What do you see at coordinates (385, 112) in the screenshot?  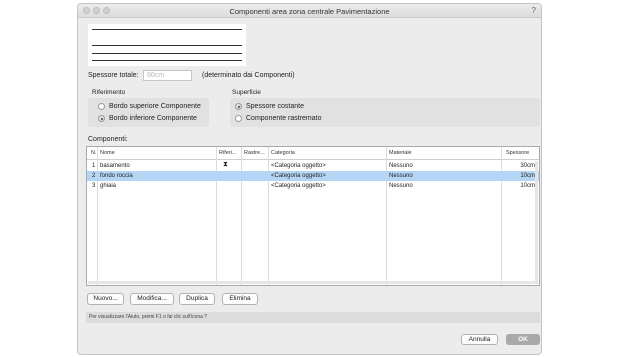 I see `surface-group: Spessore costante Componente rastremato` at bounding box center [385, 112].